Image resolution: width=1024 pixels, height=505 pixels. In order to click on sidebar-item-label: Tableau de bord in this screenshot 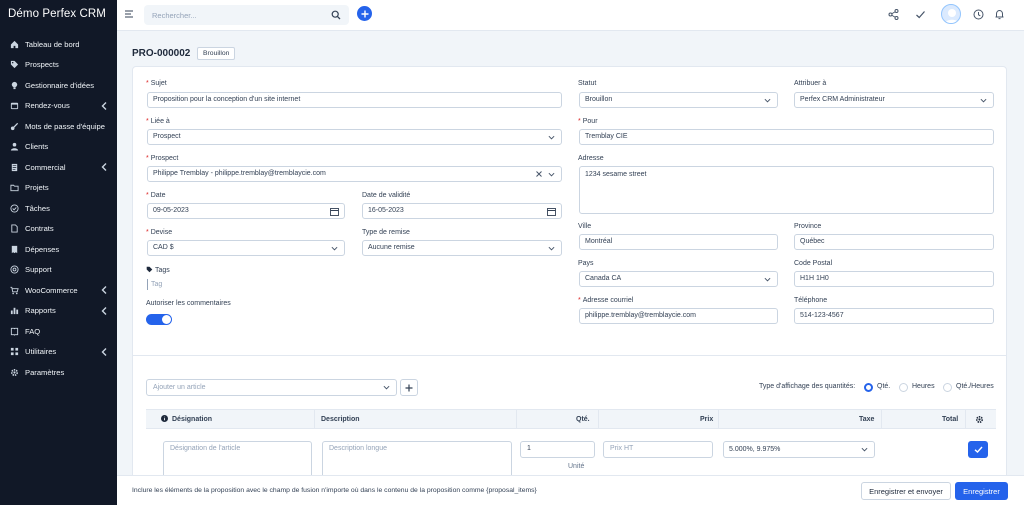, I will do `click(52, 44)`.